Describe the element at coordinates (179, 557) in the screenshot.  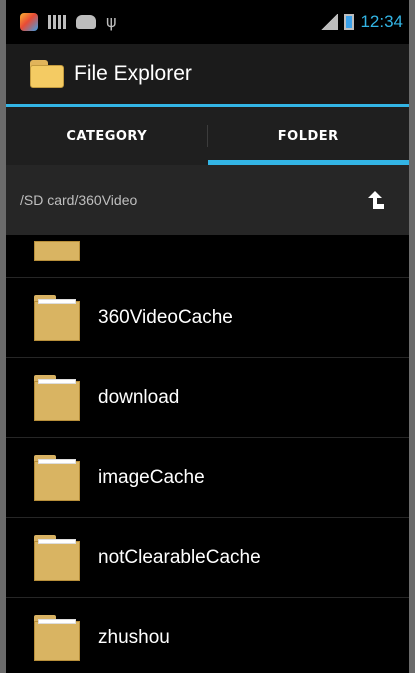
I see `folder-name: notClearableCache` at that location.